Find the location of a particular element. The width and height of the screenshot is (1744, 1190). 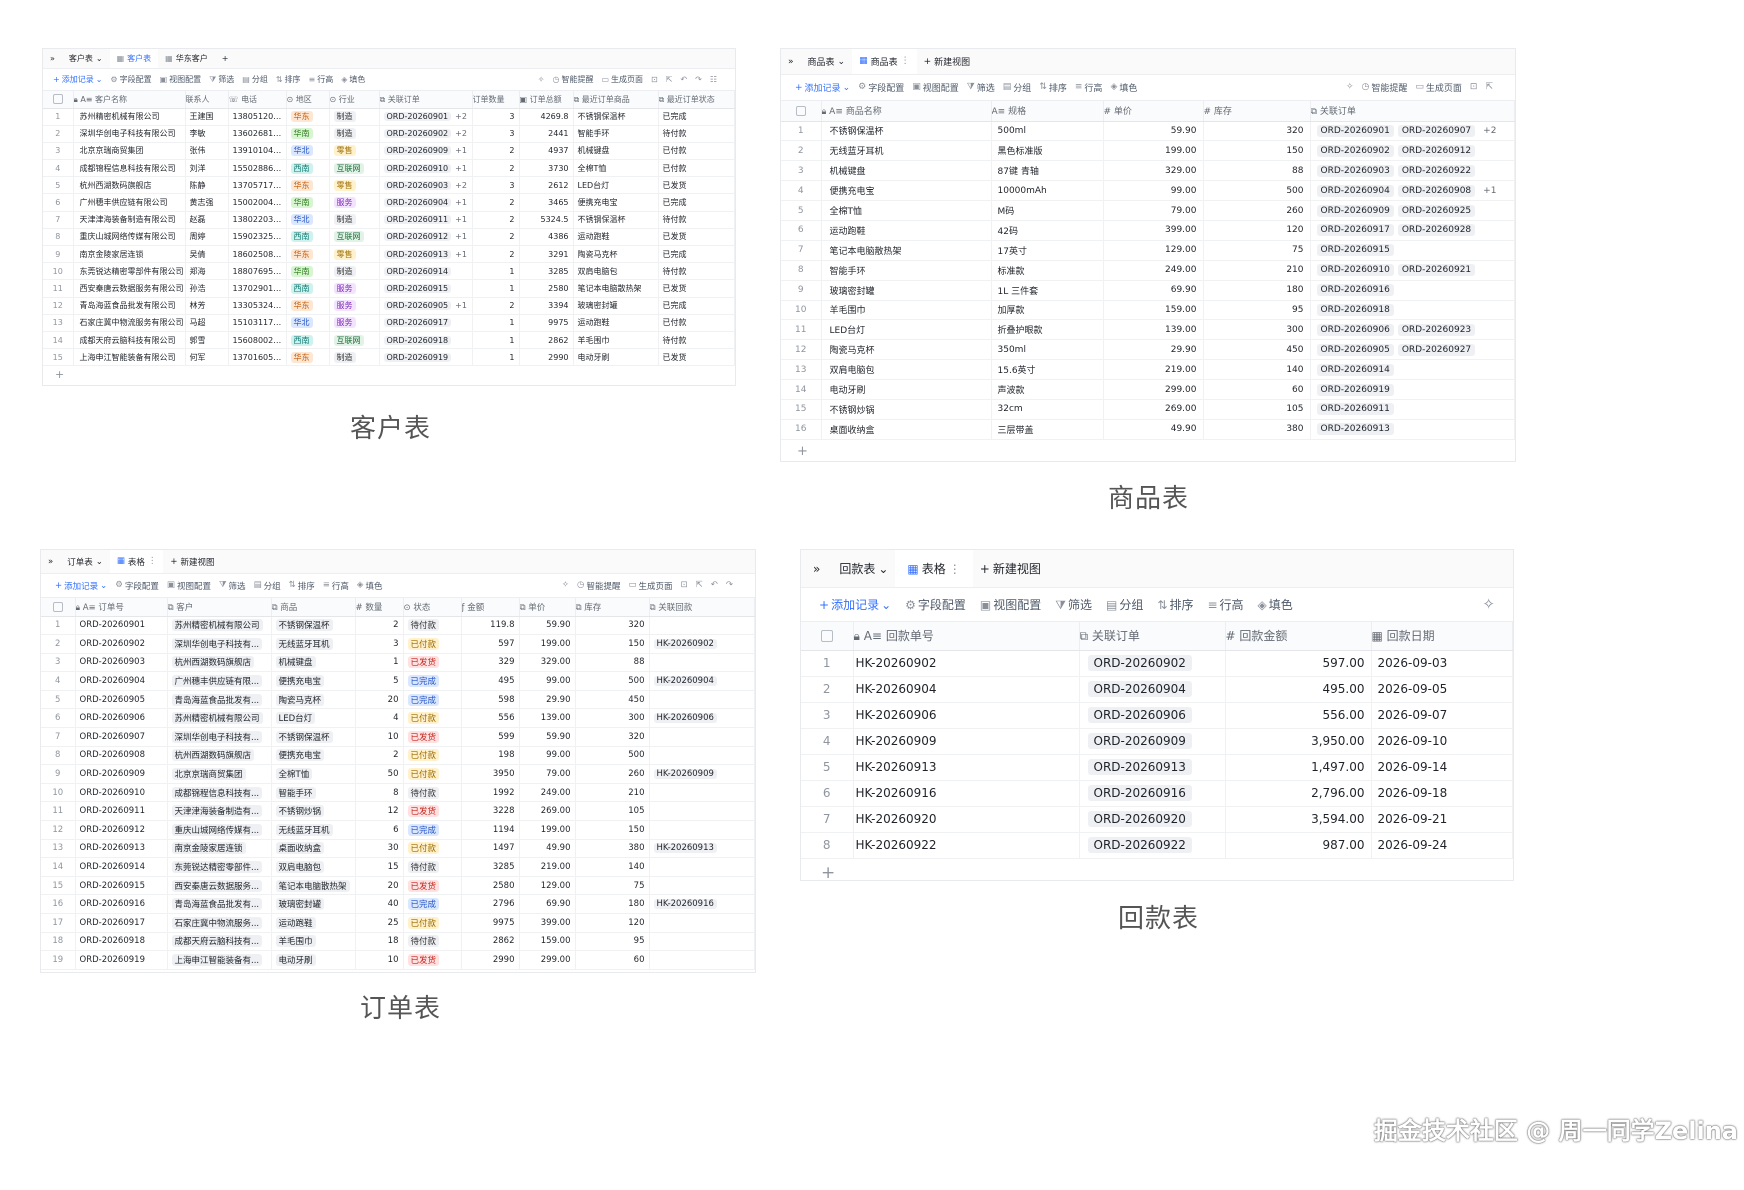

col-header-region: ⊙ 地区 is located at coordinates (308, 100).